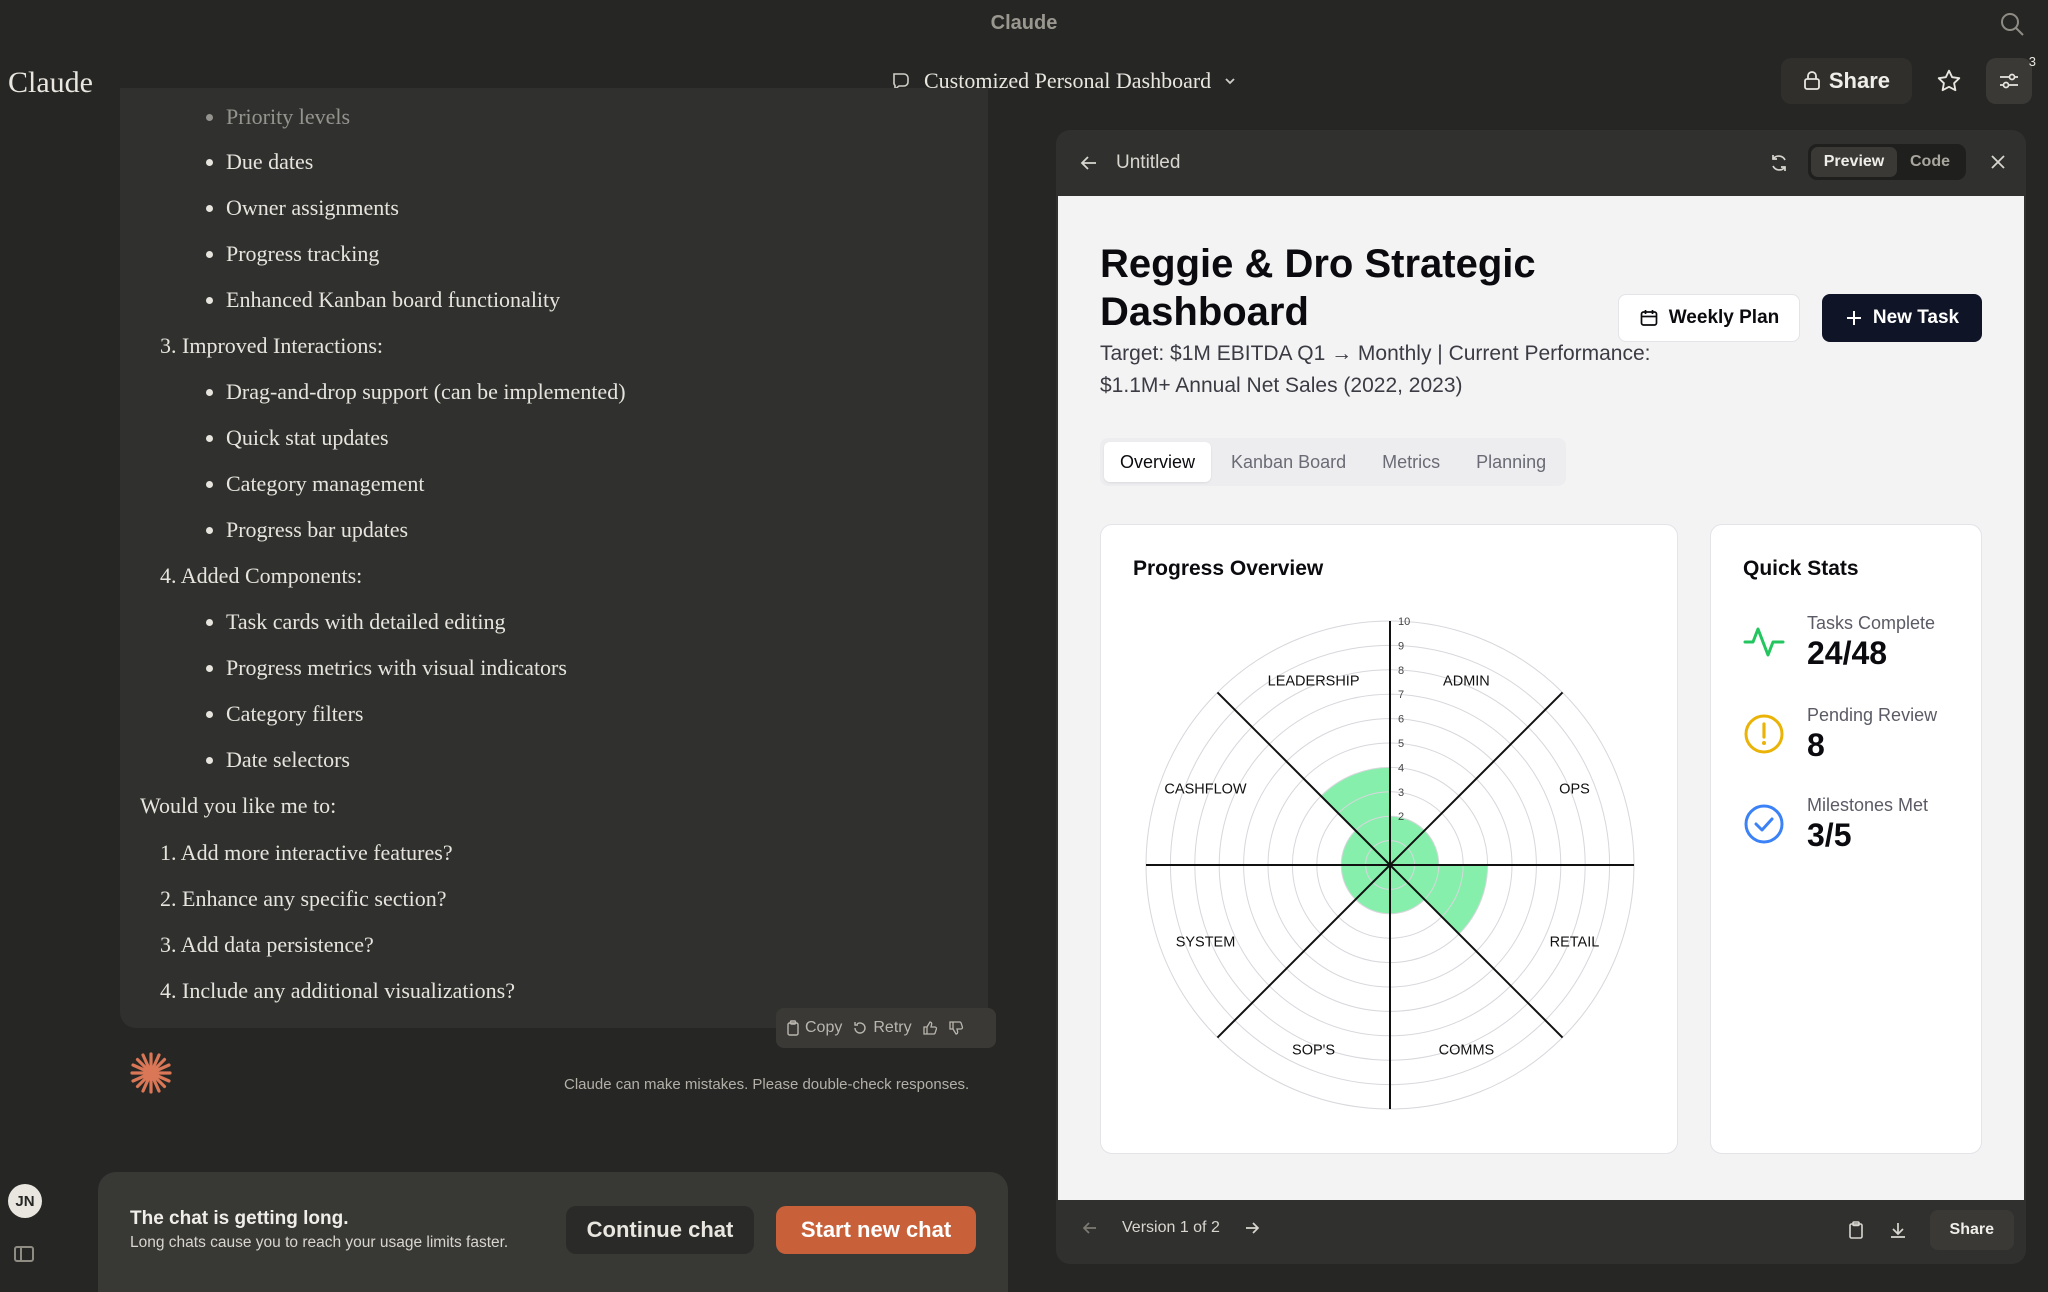 This screenshot has height=1292, width=2048. What do you see at coordinates (303, 898) in the screenshot?
I see `numbered-item: 2. Enhance any specific section?` at bounding box center [303, 898].